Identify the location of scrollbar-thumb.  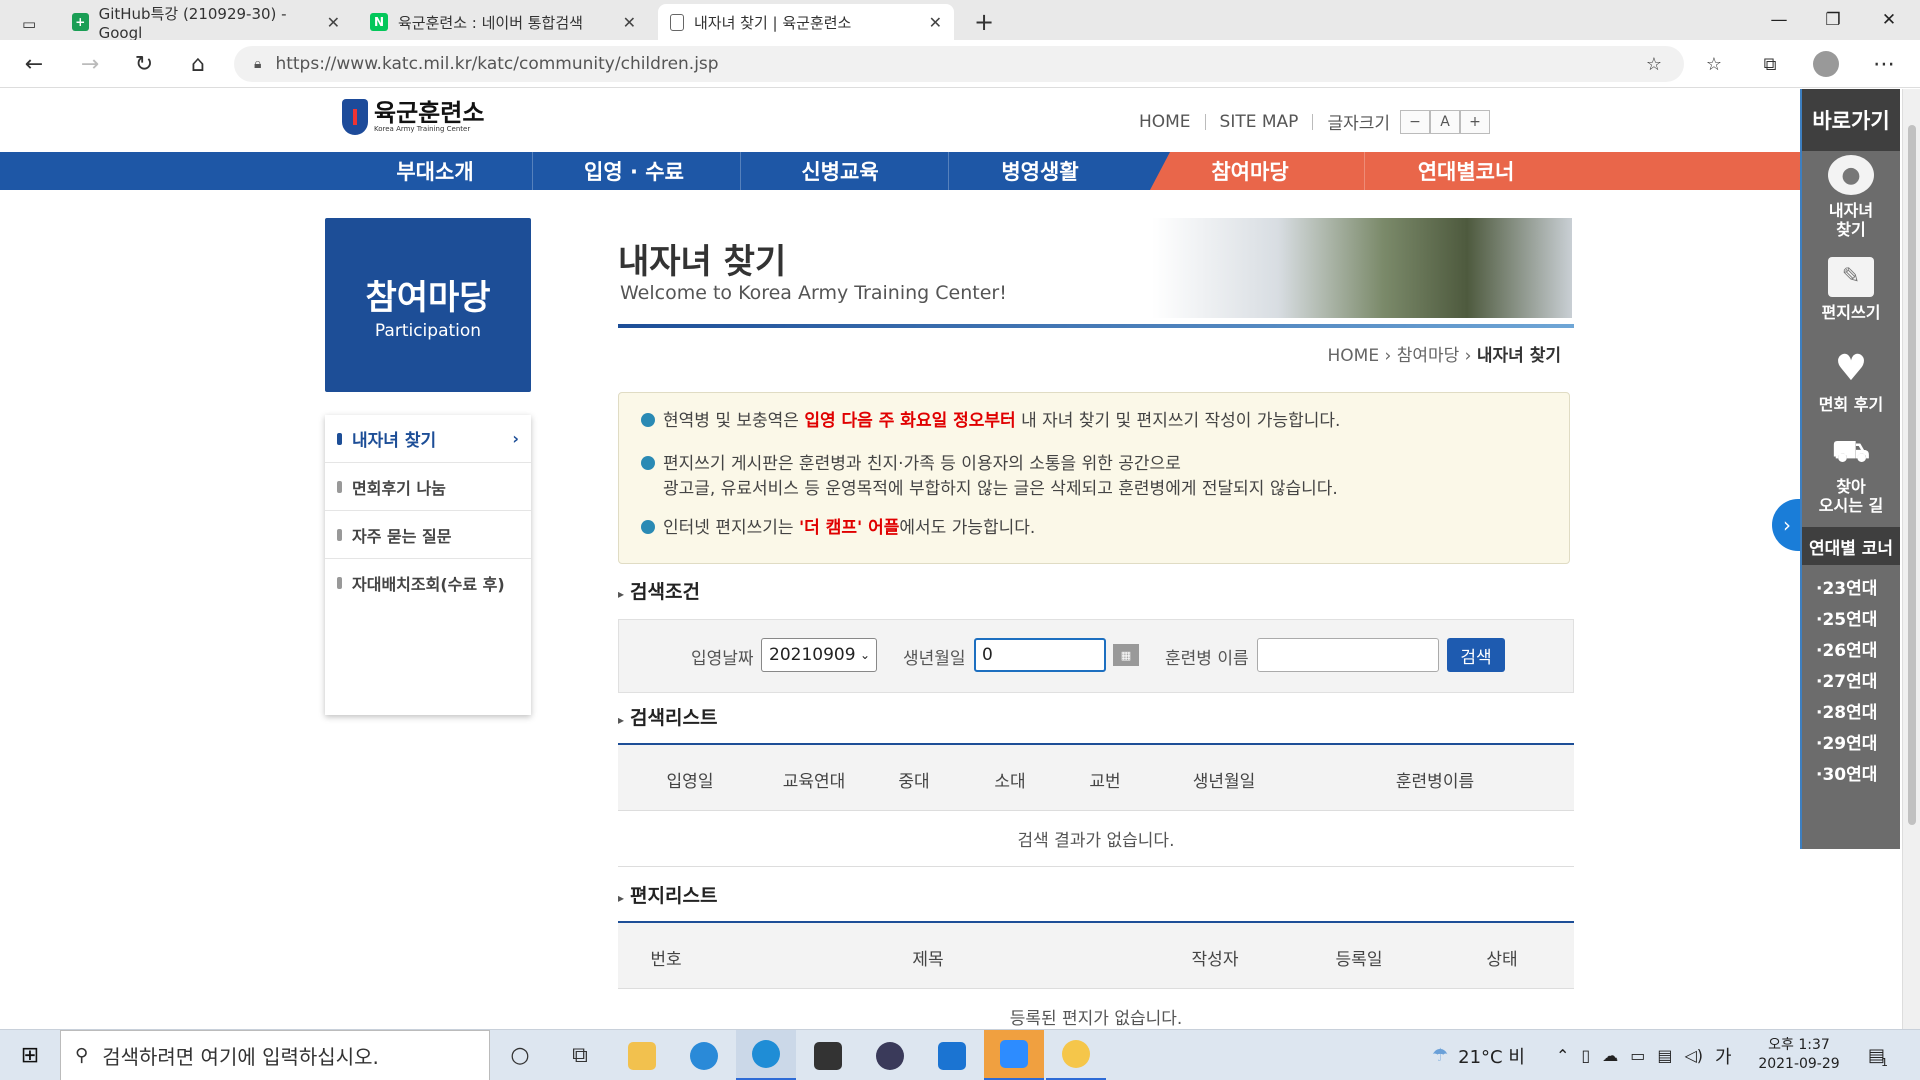
(1912, 475).